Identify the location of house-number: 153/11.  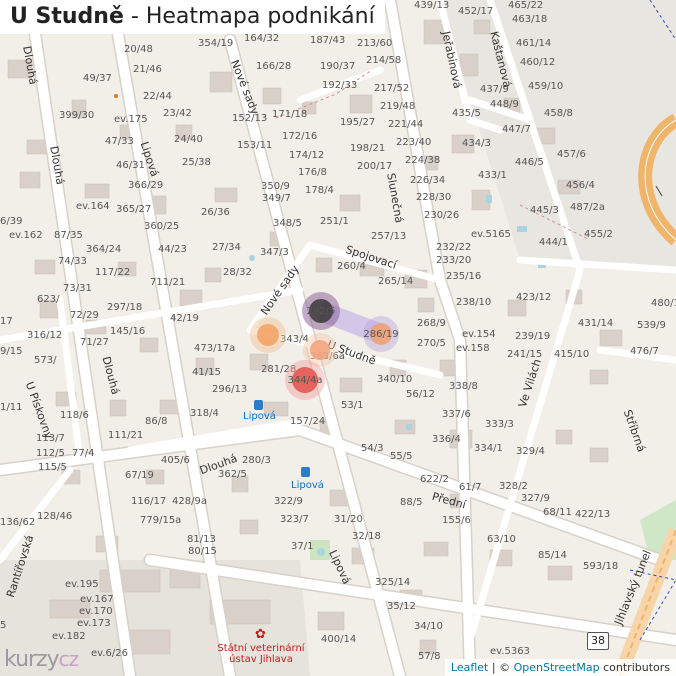
(255, 145).